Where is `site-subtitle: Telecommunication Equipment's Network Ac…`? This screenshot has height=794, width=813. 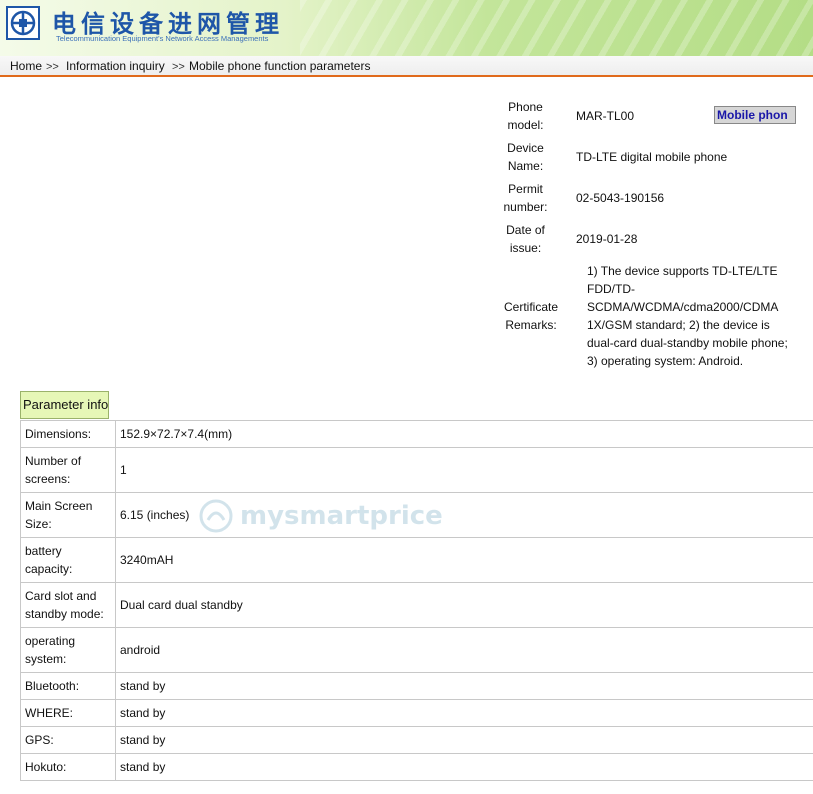 site-subtitle: Telecommunication Equipment's Network Ac… is located at coordinates (162, 38).